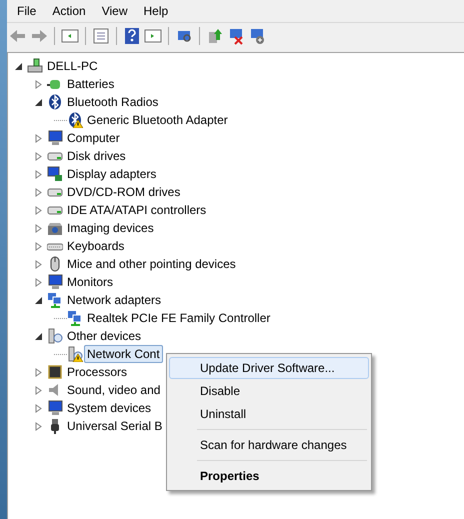  I want to click on context-menu-item: Scan for hardware changes, so click(269, 445).